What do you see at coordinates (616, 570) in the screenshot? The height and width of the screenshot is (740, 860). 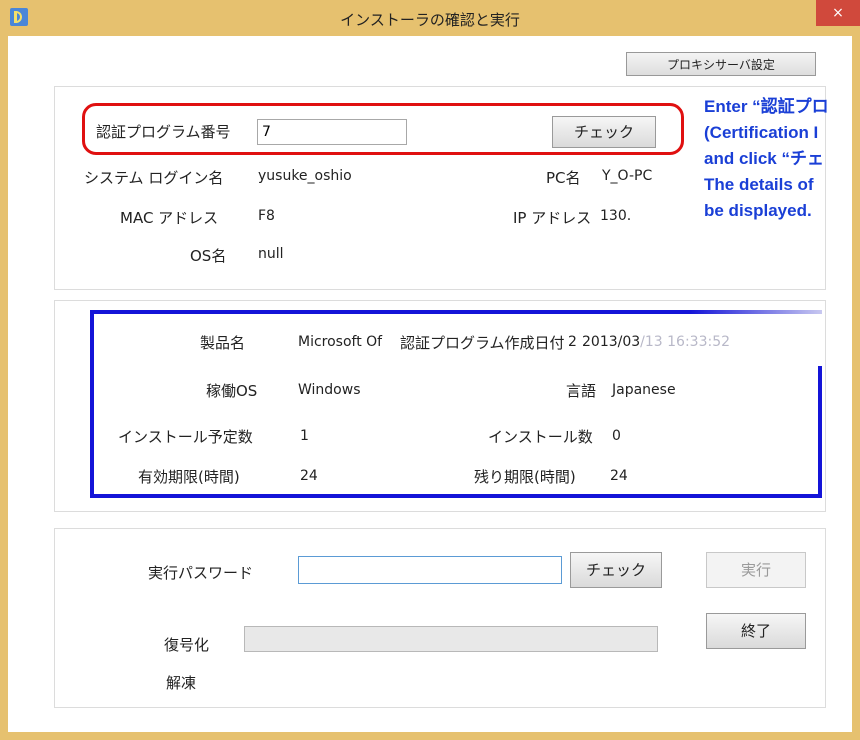 I see `password-check-button: チェック` at bounding box center [616, 570].